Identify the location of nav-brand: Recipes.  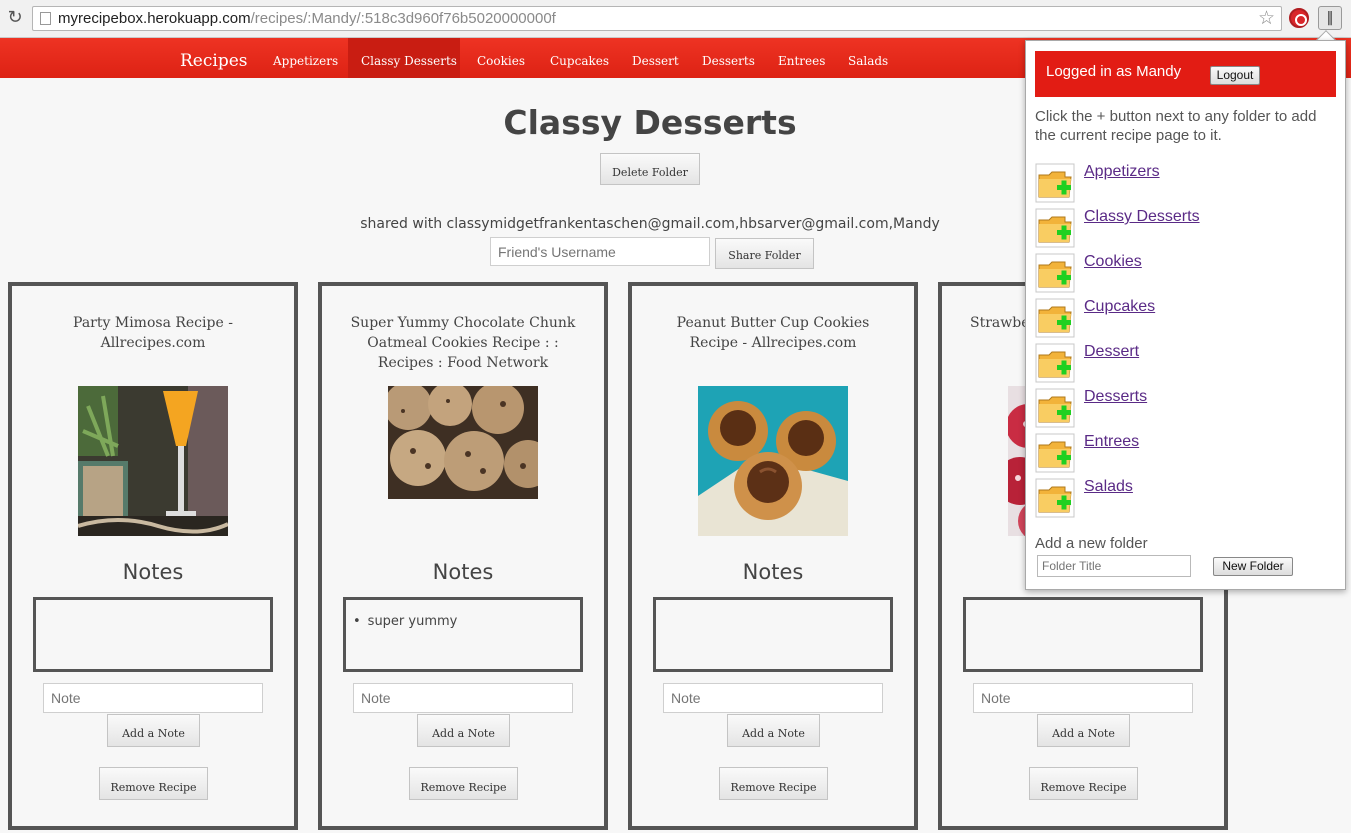
(214, 61).